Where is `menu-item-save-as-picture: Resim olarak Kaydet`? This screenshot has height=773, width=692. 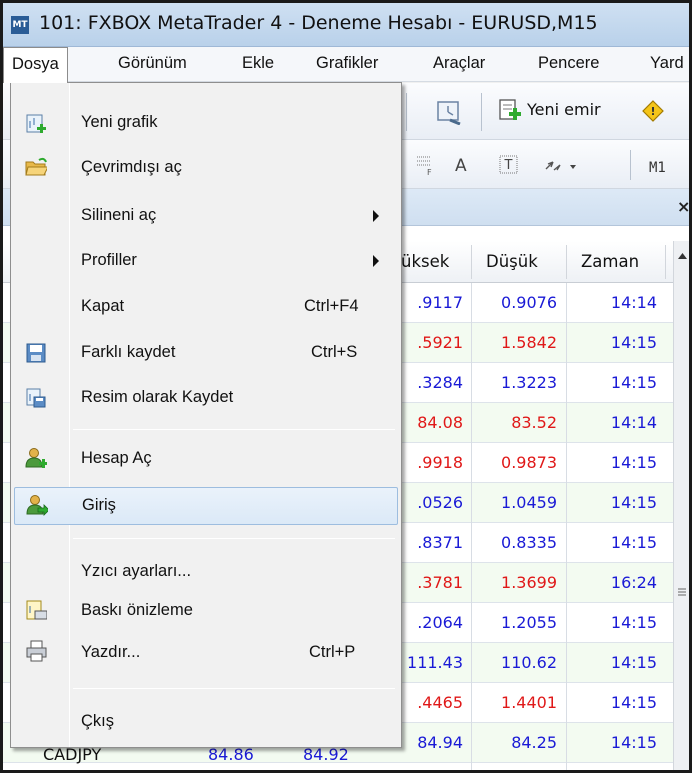 menu-item-save-as-picture: Resim olarak Kaydet is located at coordinates (206, 399).